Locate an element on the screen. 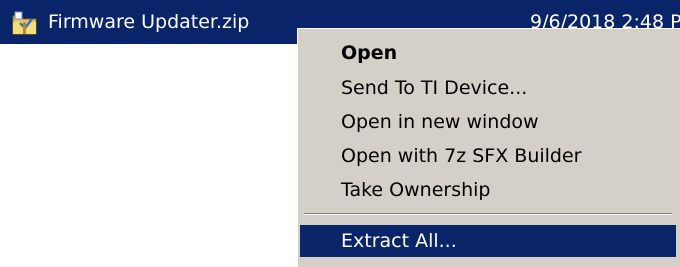  menu-item-open-in-new-window: Open in new window is located at coordinates (488, 122).